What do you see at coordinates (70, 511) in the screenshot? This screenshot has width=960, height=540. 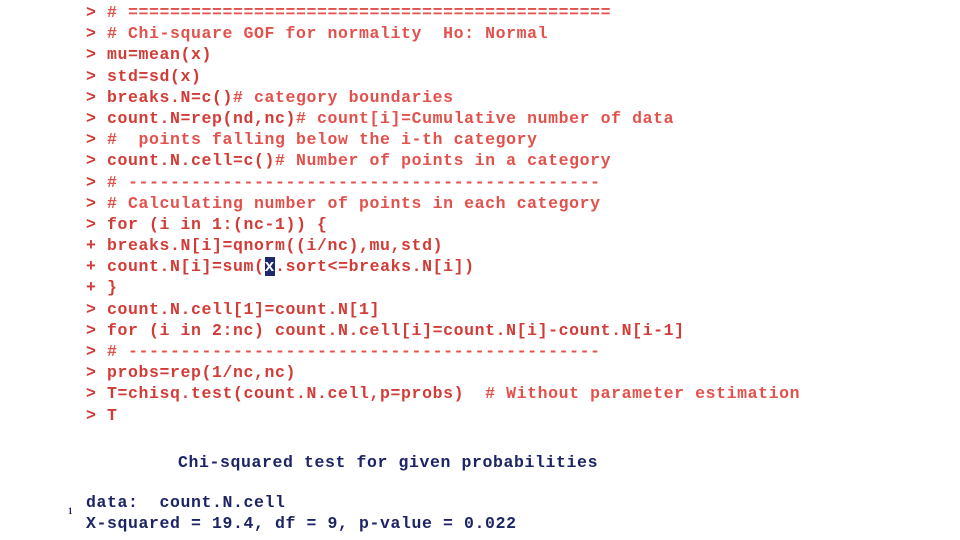 I see `page-number: 1` at bounding box center [70, 511].